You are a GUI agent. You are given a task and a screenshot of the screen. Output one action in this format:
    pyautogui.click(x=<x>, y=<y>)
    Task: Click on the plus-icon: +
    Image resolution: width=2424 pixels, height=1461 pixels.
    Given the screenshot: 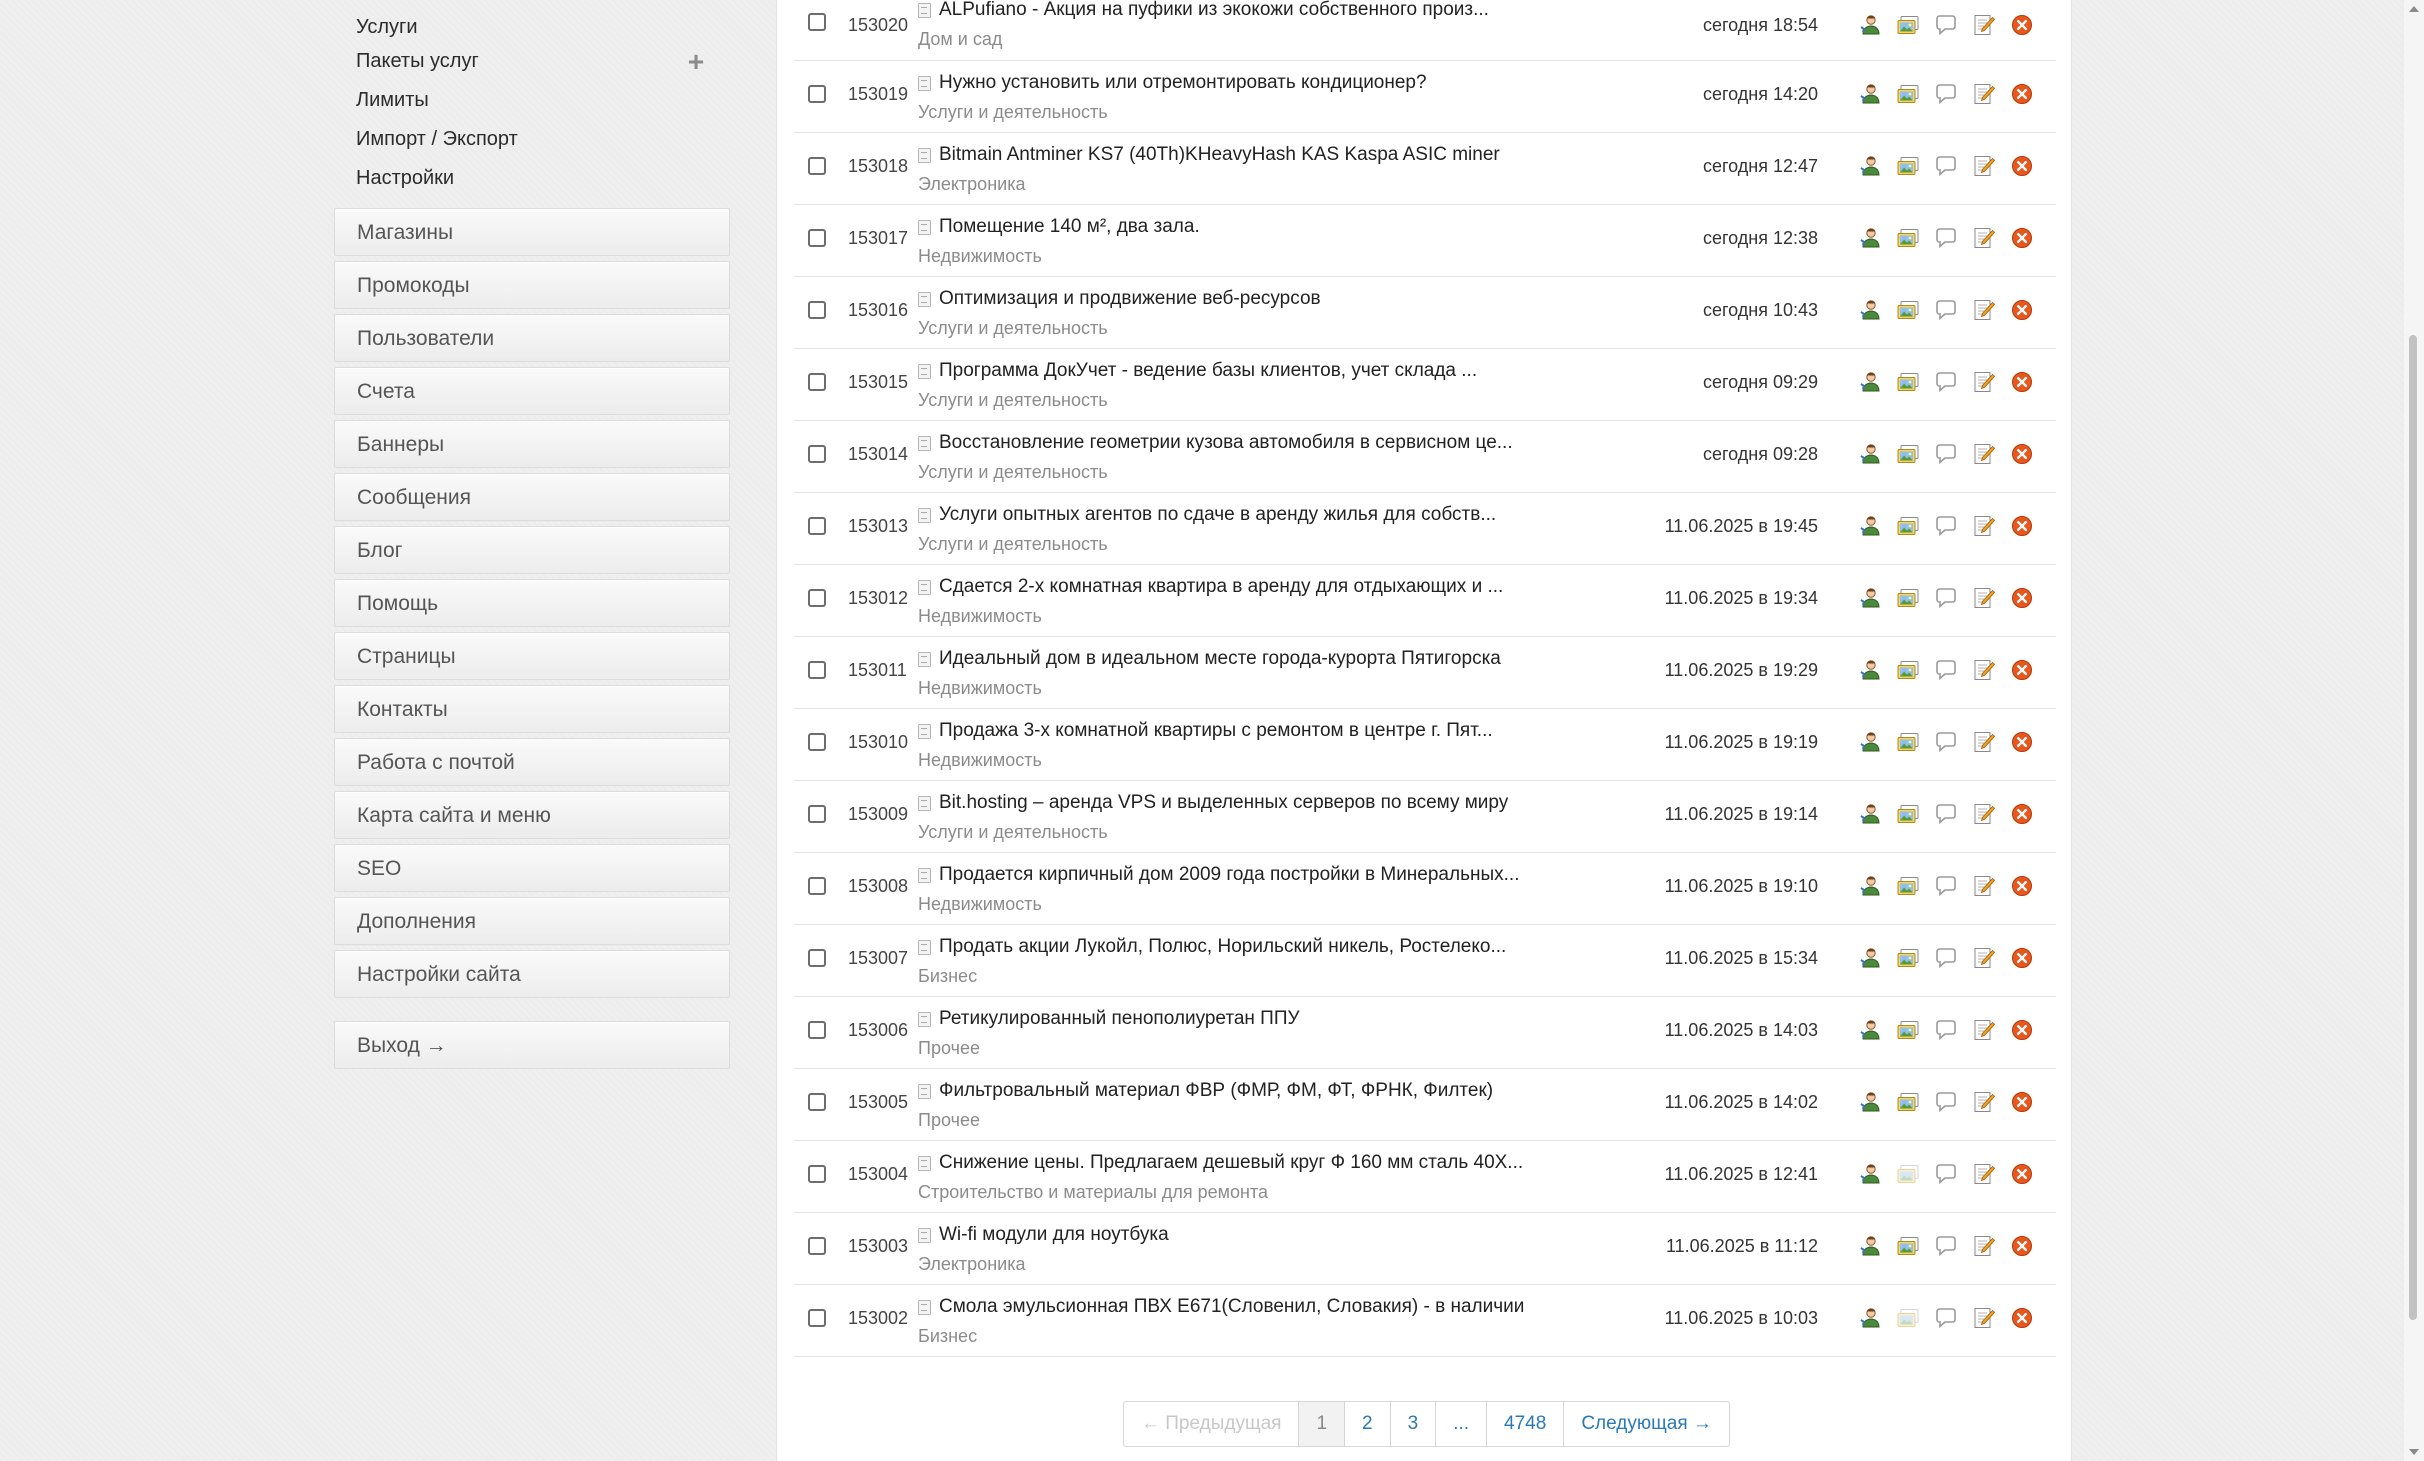 What is the action you would take?
    pyautogui.click(x=696, y=61)
    